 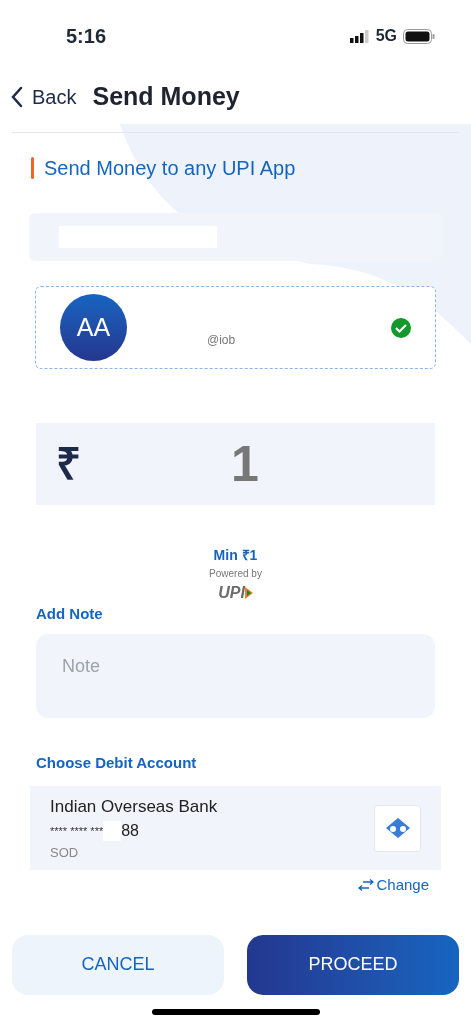 I want to click on status-time: 5:16, so click(x=86, y=36).